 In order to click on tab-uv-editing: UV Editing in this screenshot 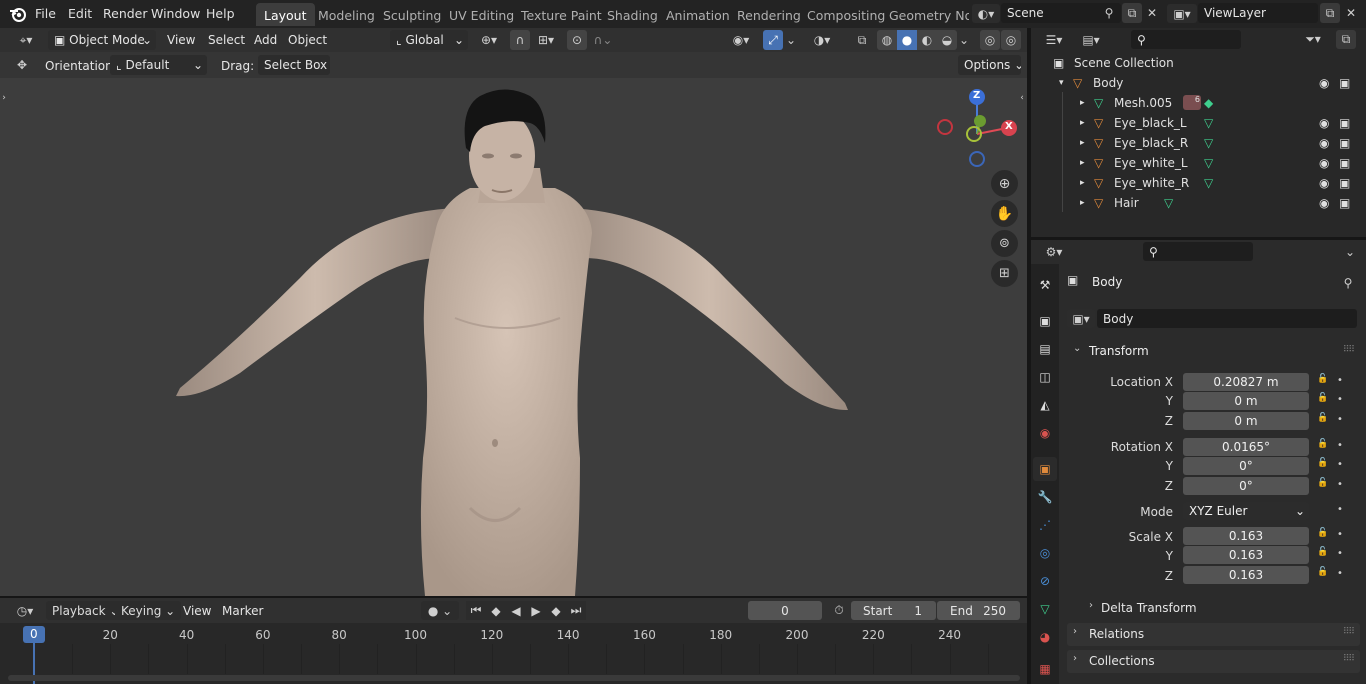, I will do `click(481, 14)`.